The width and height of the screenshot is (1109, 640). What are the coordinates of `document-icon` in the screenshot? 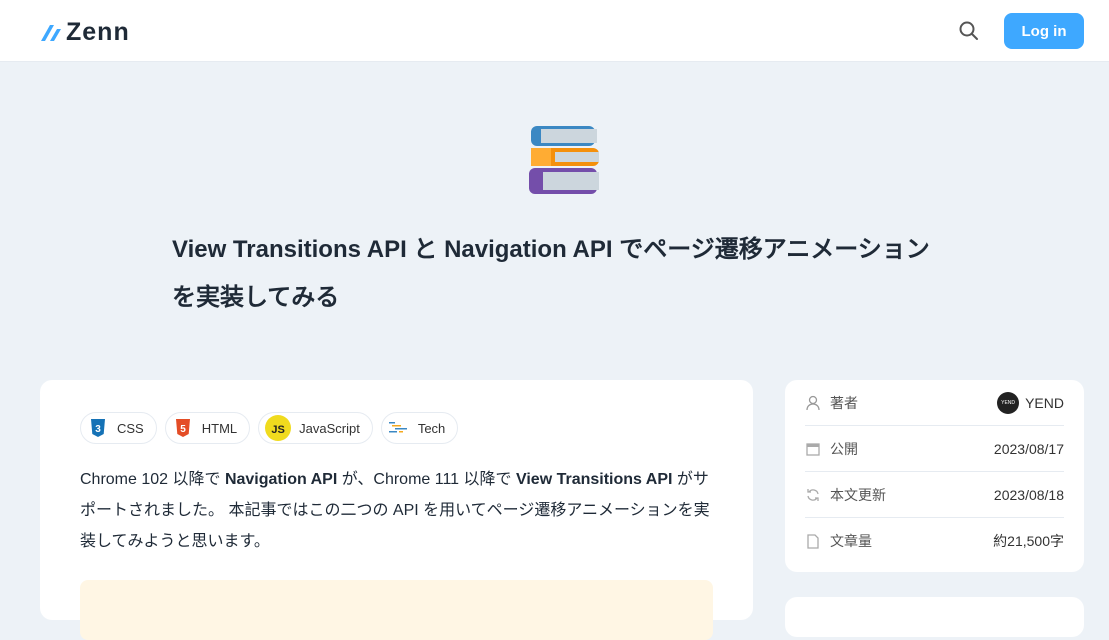 It's located at (813, 541).